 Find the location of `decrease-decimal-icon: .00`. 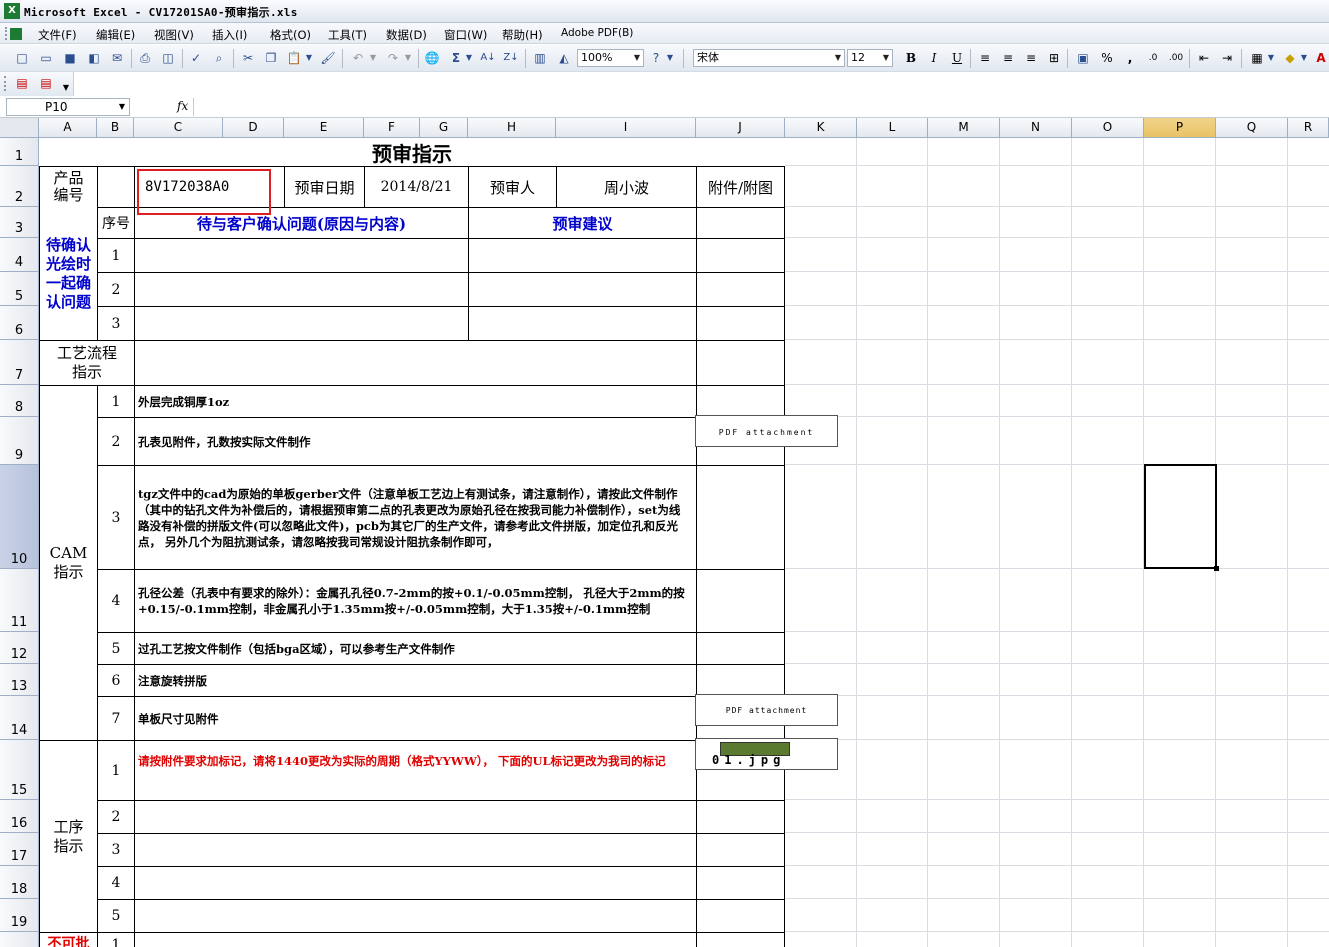

decrease-decimal-icon: .00 is located at coordinates (1176, 58).